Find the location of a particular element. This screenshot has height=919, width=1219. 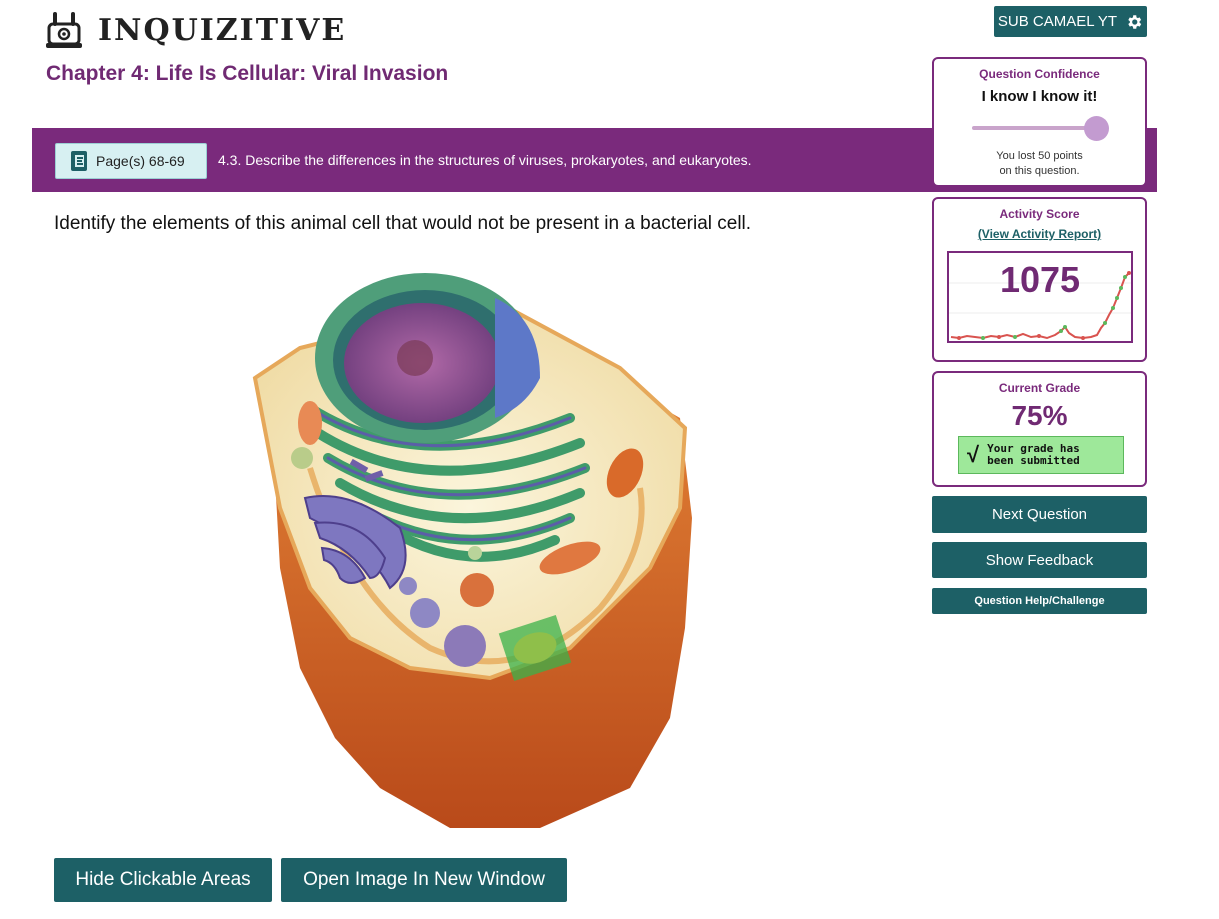

current-grade-value: 75% is located at coordinates (1039, 415).